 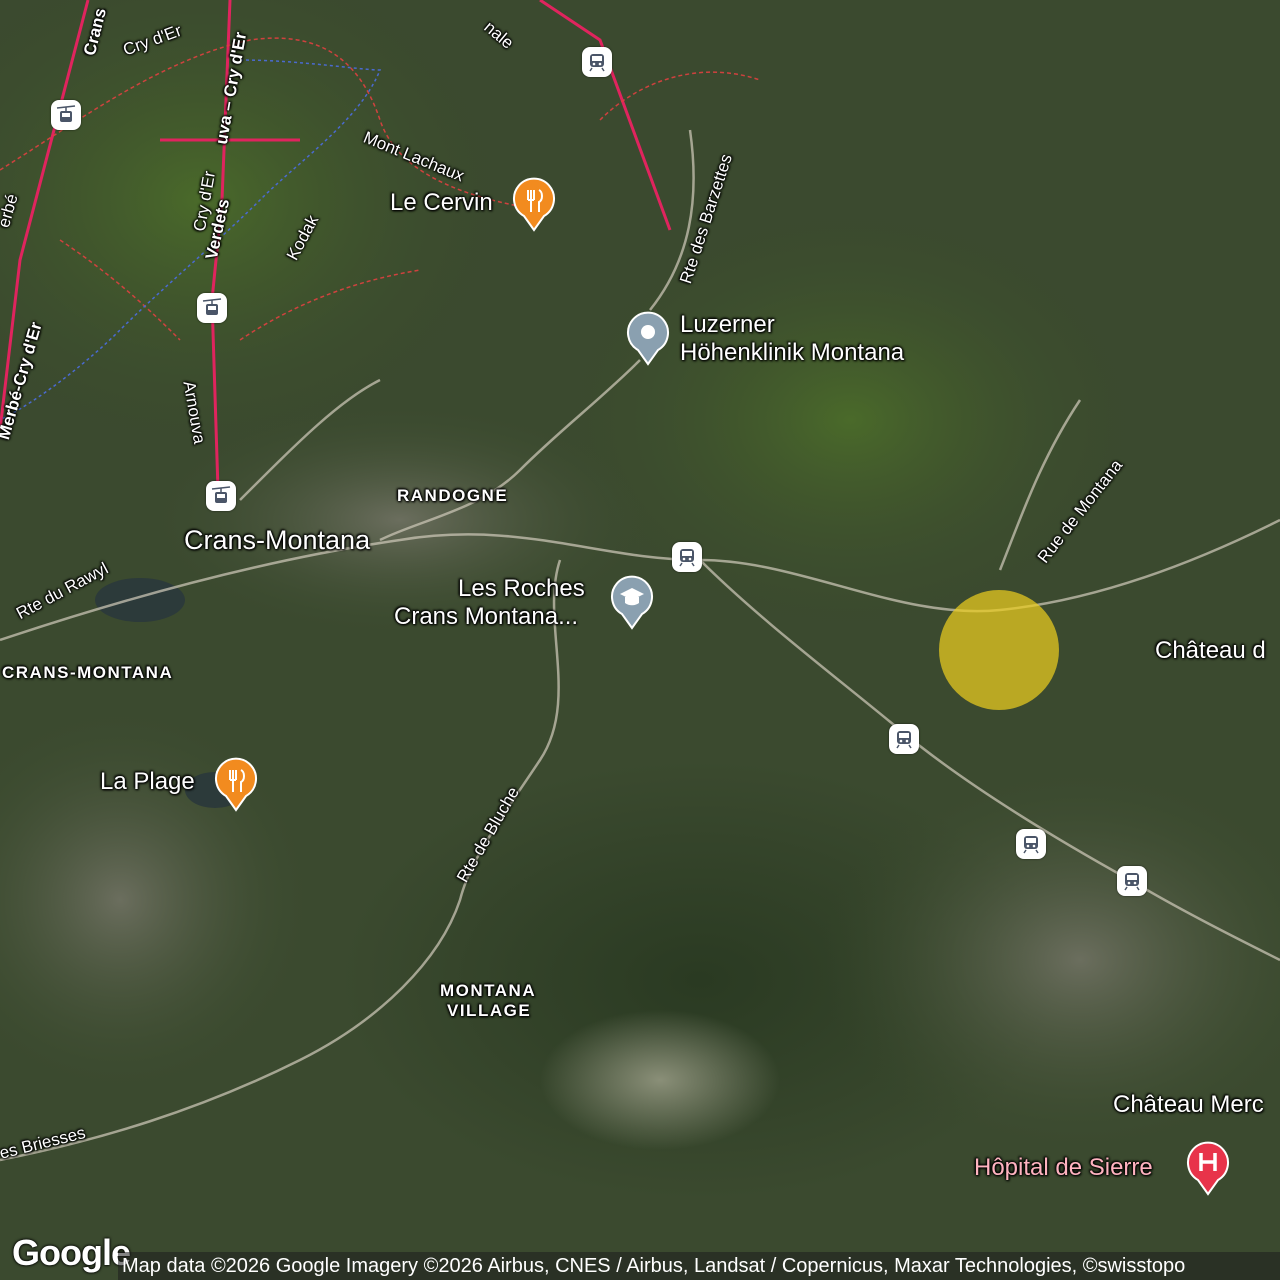 What do you see at coordinates (792, 352) in the screenshot?
I see `poi-label-luzerner-2: Höhenklinik Montana` at bounding box center [792, 352].